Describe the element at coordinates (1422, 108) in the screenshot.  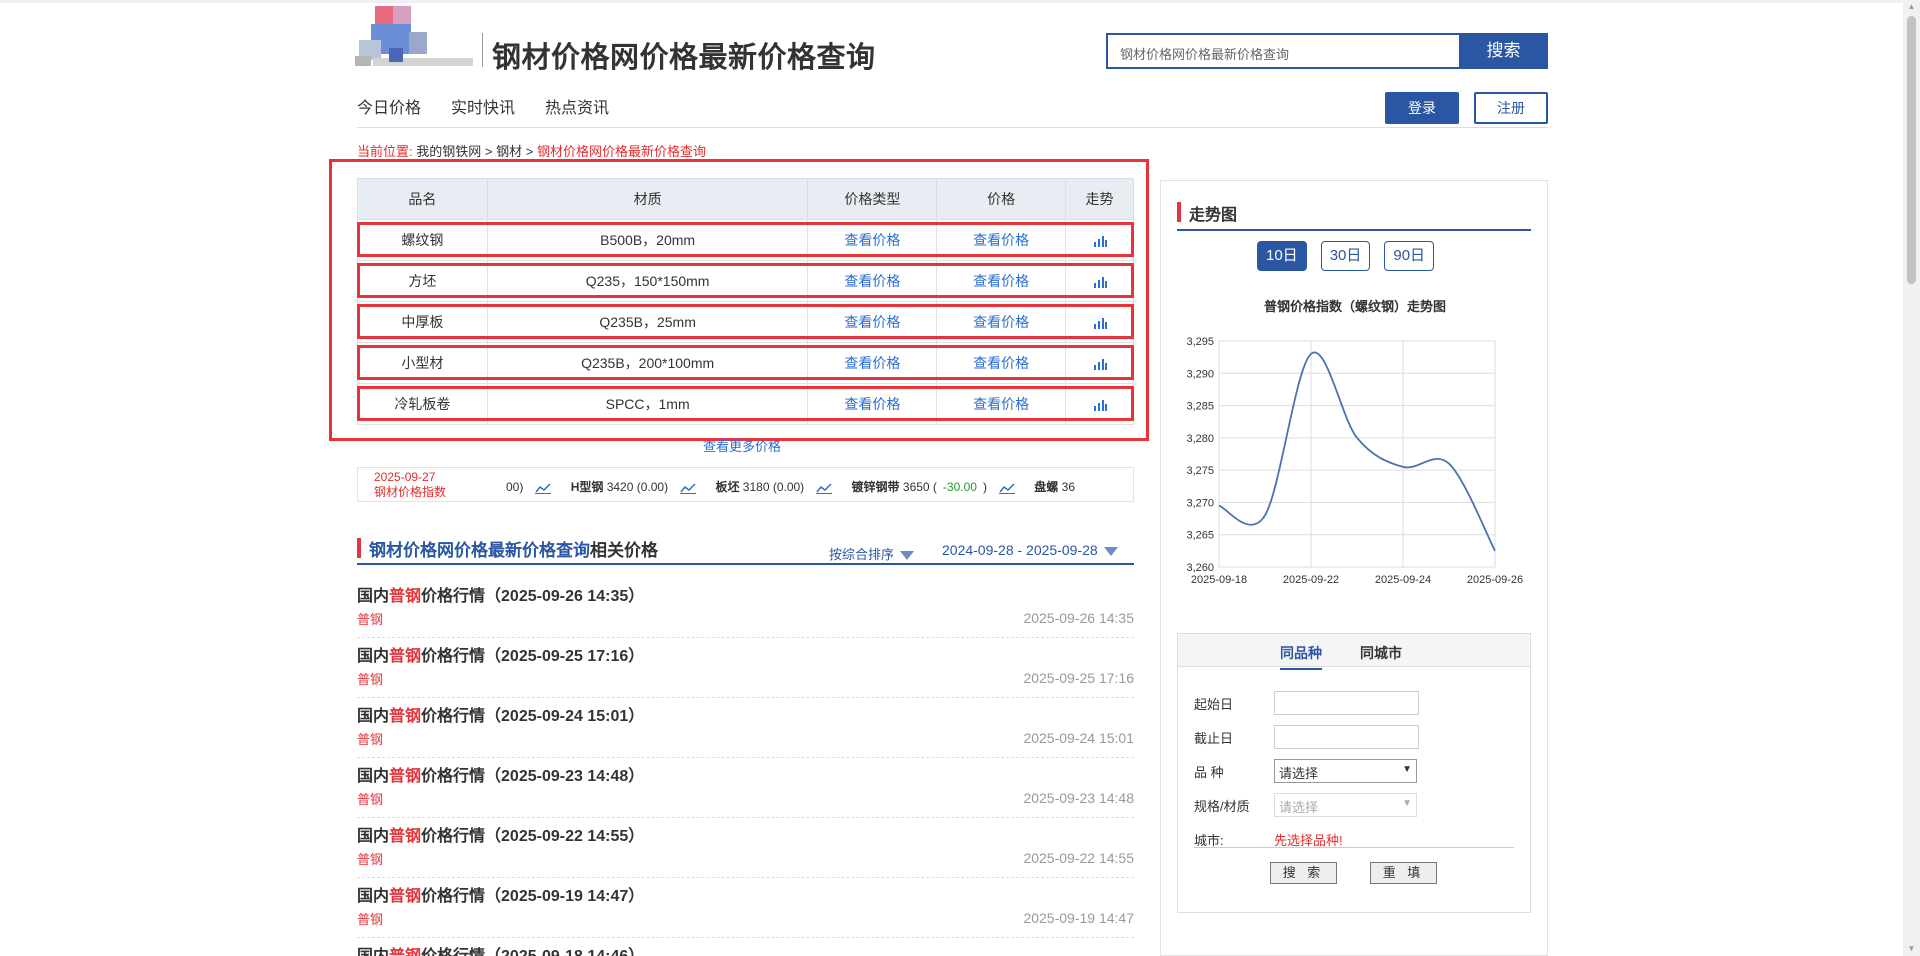
I see `login-button: 登录` at that location.